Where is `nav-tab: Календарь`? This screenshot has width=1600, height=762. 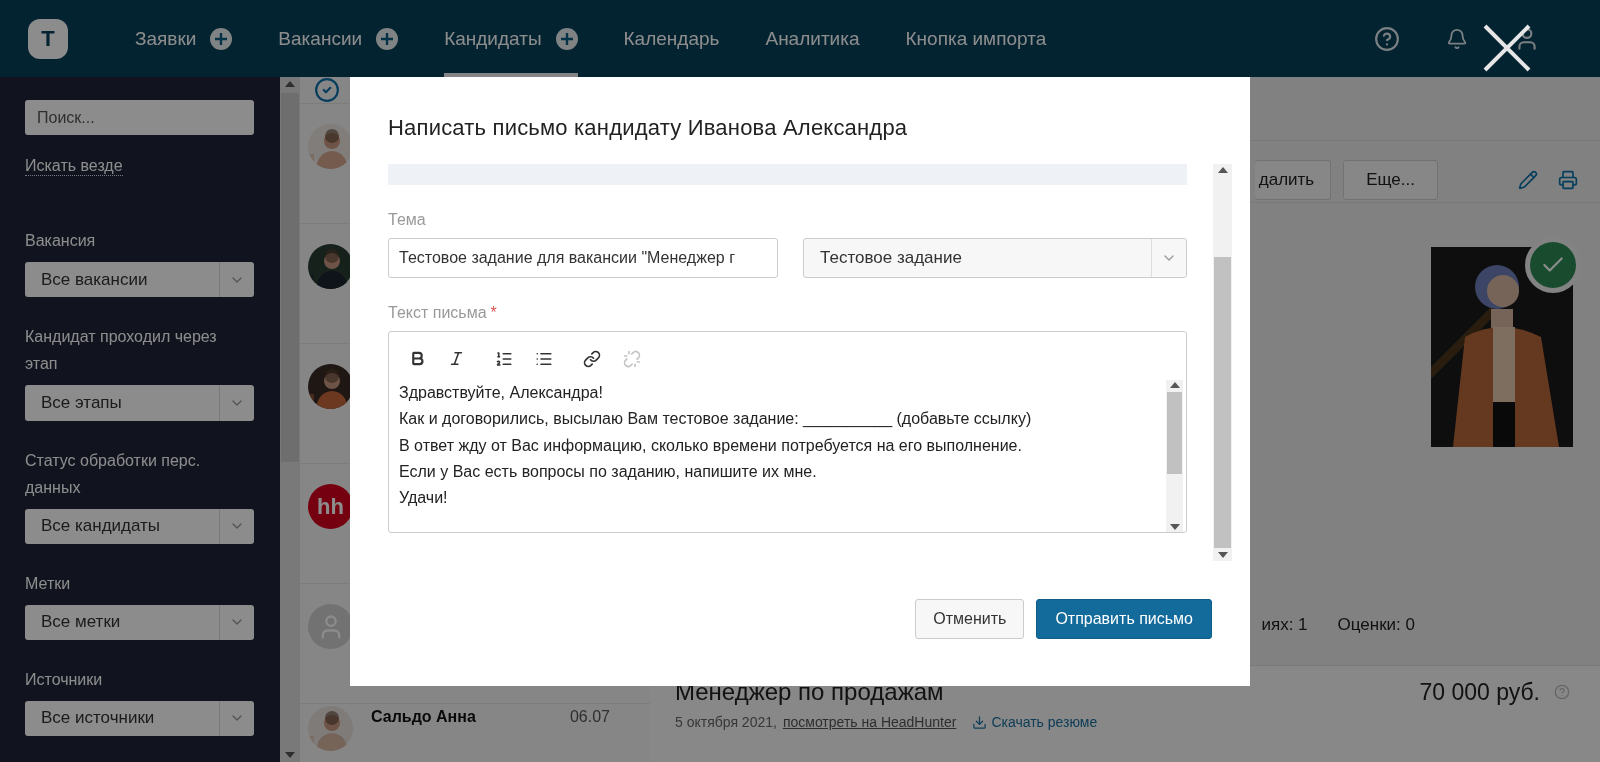
nav-tab: Календарь is located at coordinates (671, 38).